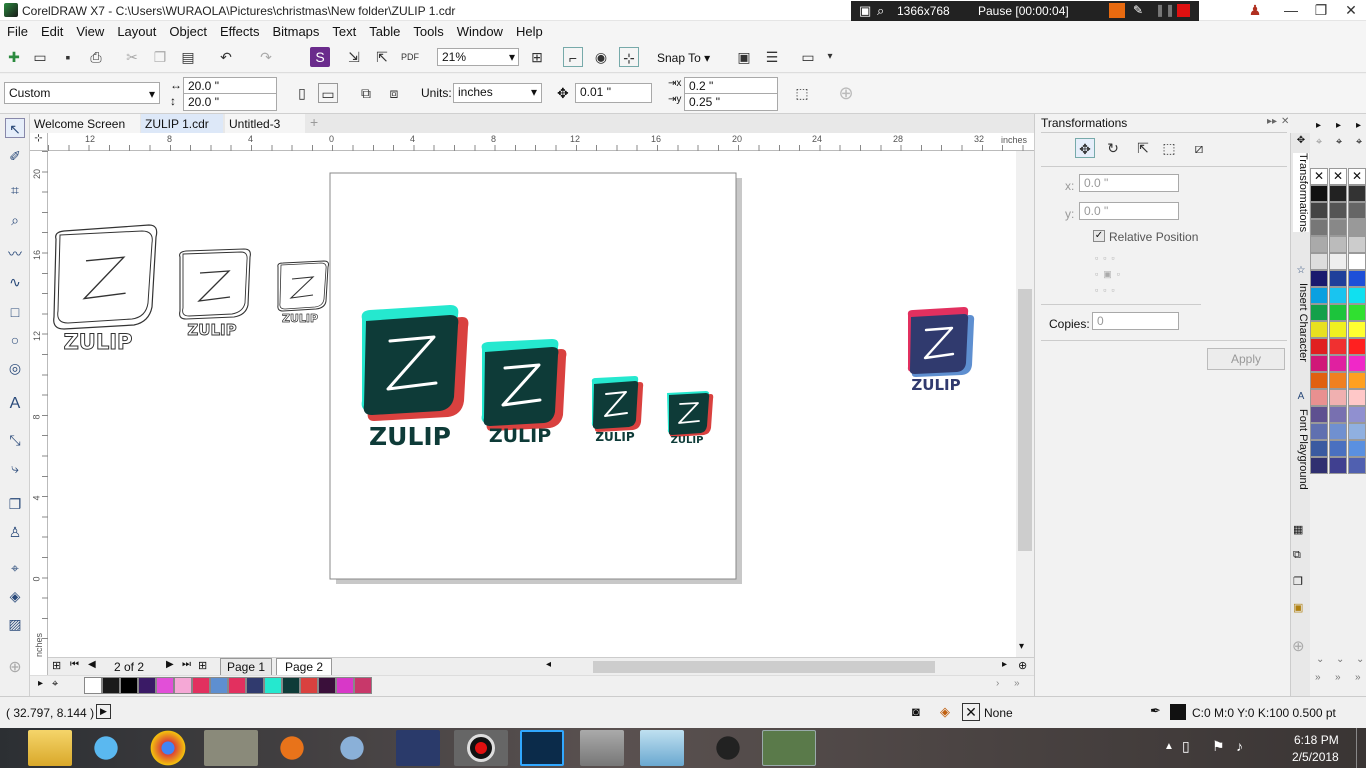 This screenshot has height=768, width=1366. What do you see at coordinates (56, 665) in the screenshot?
I see `add-page-before-icon: ⊞` at bounding box center [56, 665].